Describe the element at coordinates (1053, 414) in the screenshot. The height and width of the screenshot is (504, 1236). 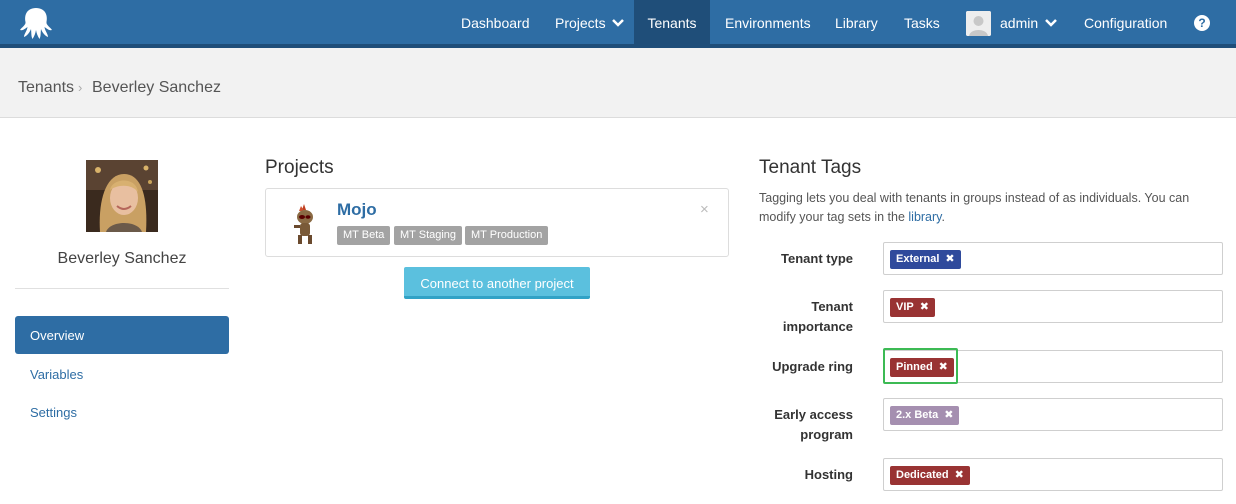
I see `tag-input-early-access-program: 2.x Beta ✖` at that location.